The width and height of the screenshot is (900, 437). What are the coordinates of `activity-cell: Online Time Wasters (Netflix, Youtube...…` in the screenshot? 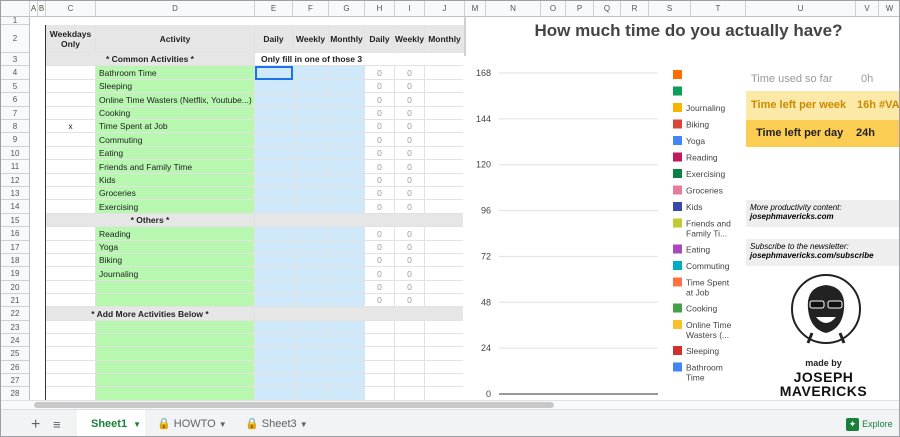 It's located at (175, 100).